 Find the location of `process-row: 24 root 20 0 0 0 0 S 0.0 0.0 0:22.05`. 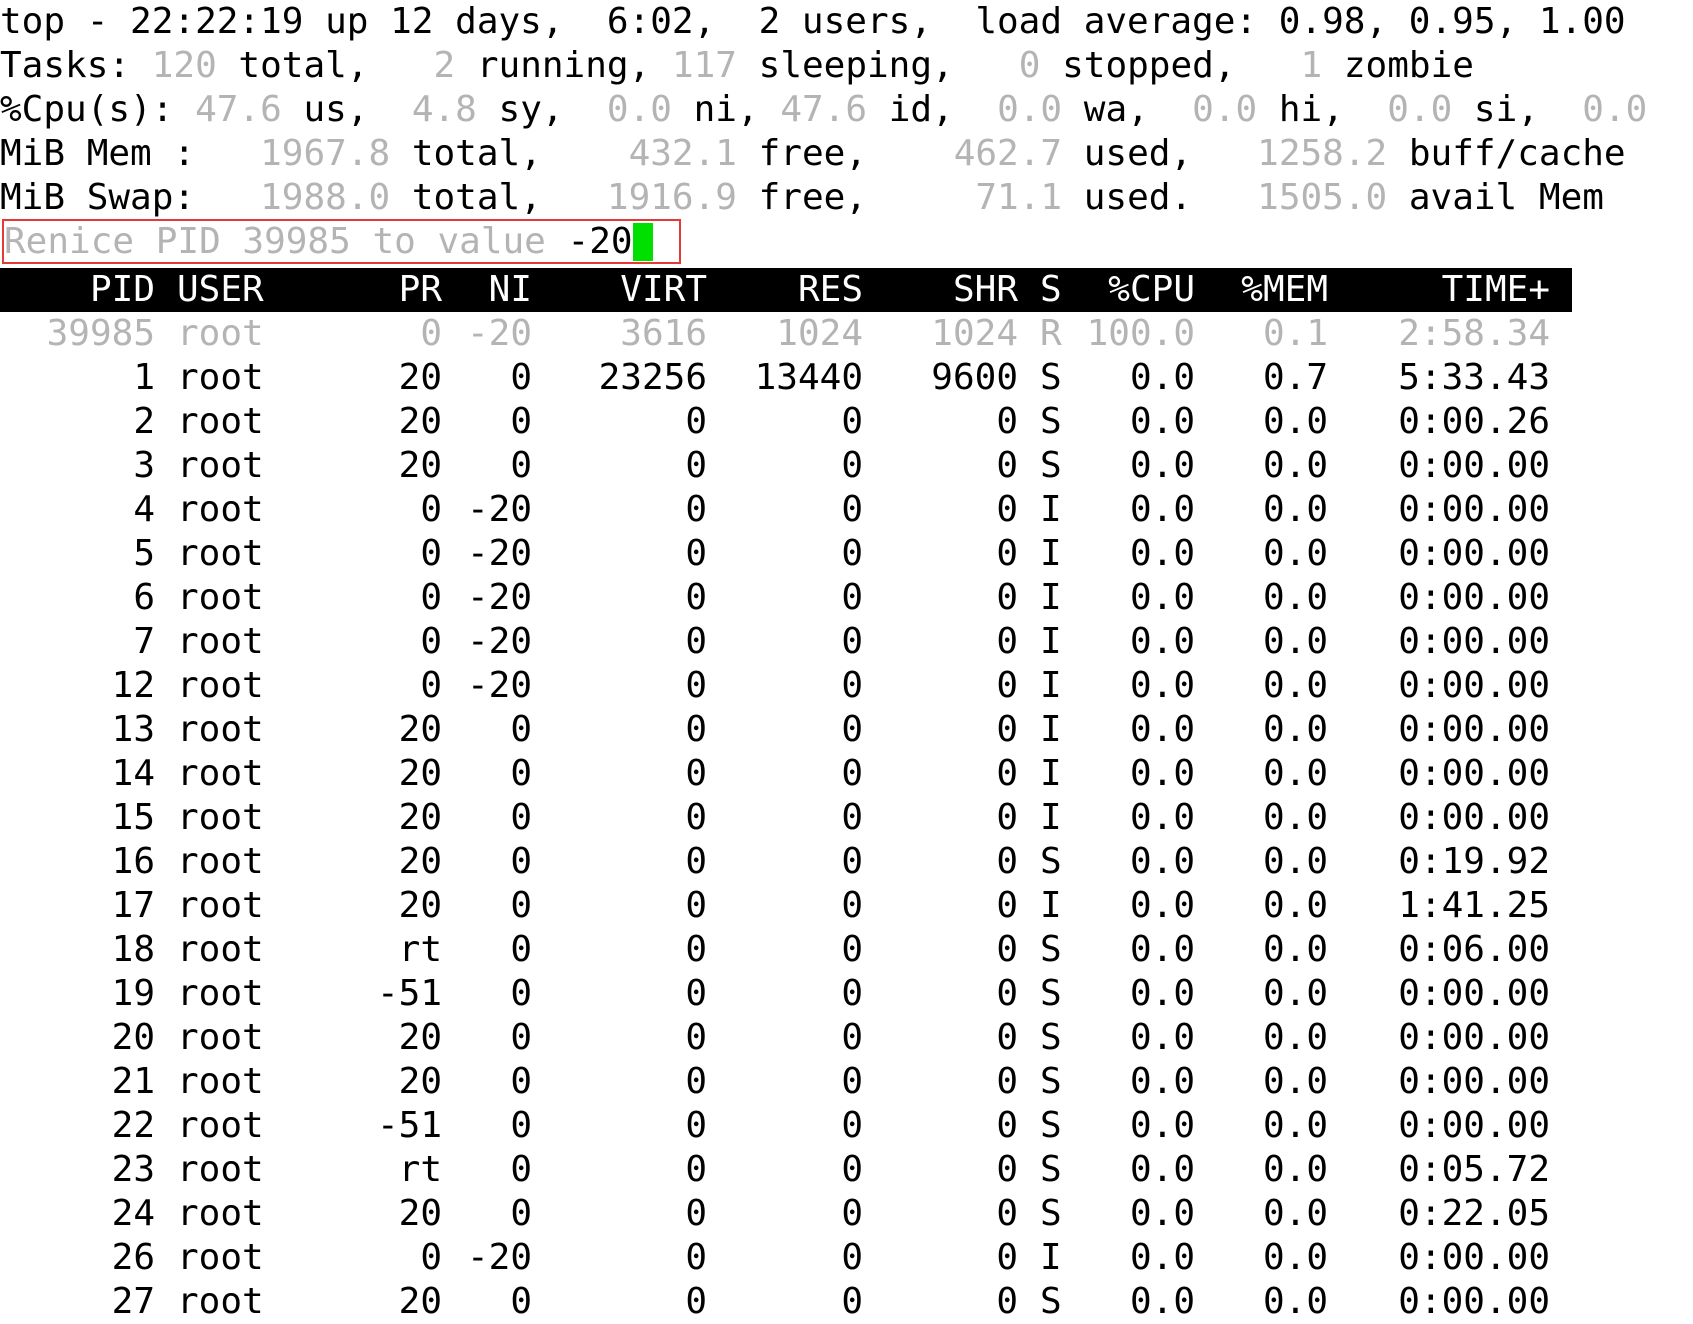

process-row: 24 root 20 0 0 0 0 S 0.0 0.0 0:22.05 is located at coordinates (786, 1214).